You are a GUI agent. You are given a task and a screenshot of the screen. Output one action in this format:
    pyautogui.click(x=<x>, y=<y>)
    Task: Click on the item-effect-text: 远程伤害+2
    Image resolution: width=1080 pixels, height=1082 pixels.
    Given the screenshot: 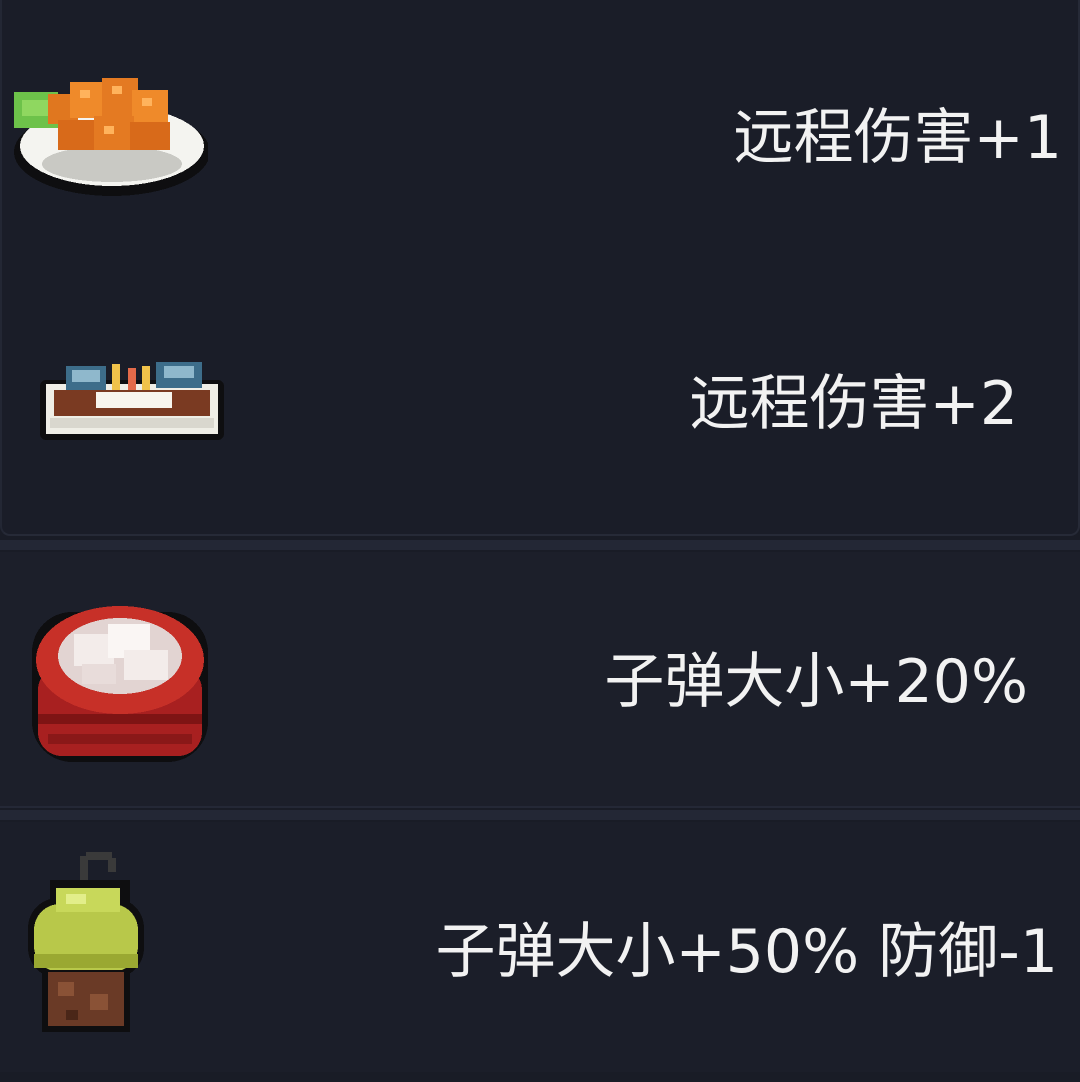 What is the action you would take?
    pyautogui.click(x=853, y=404)
    